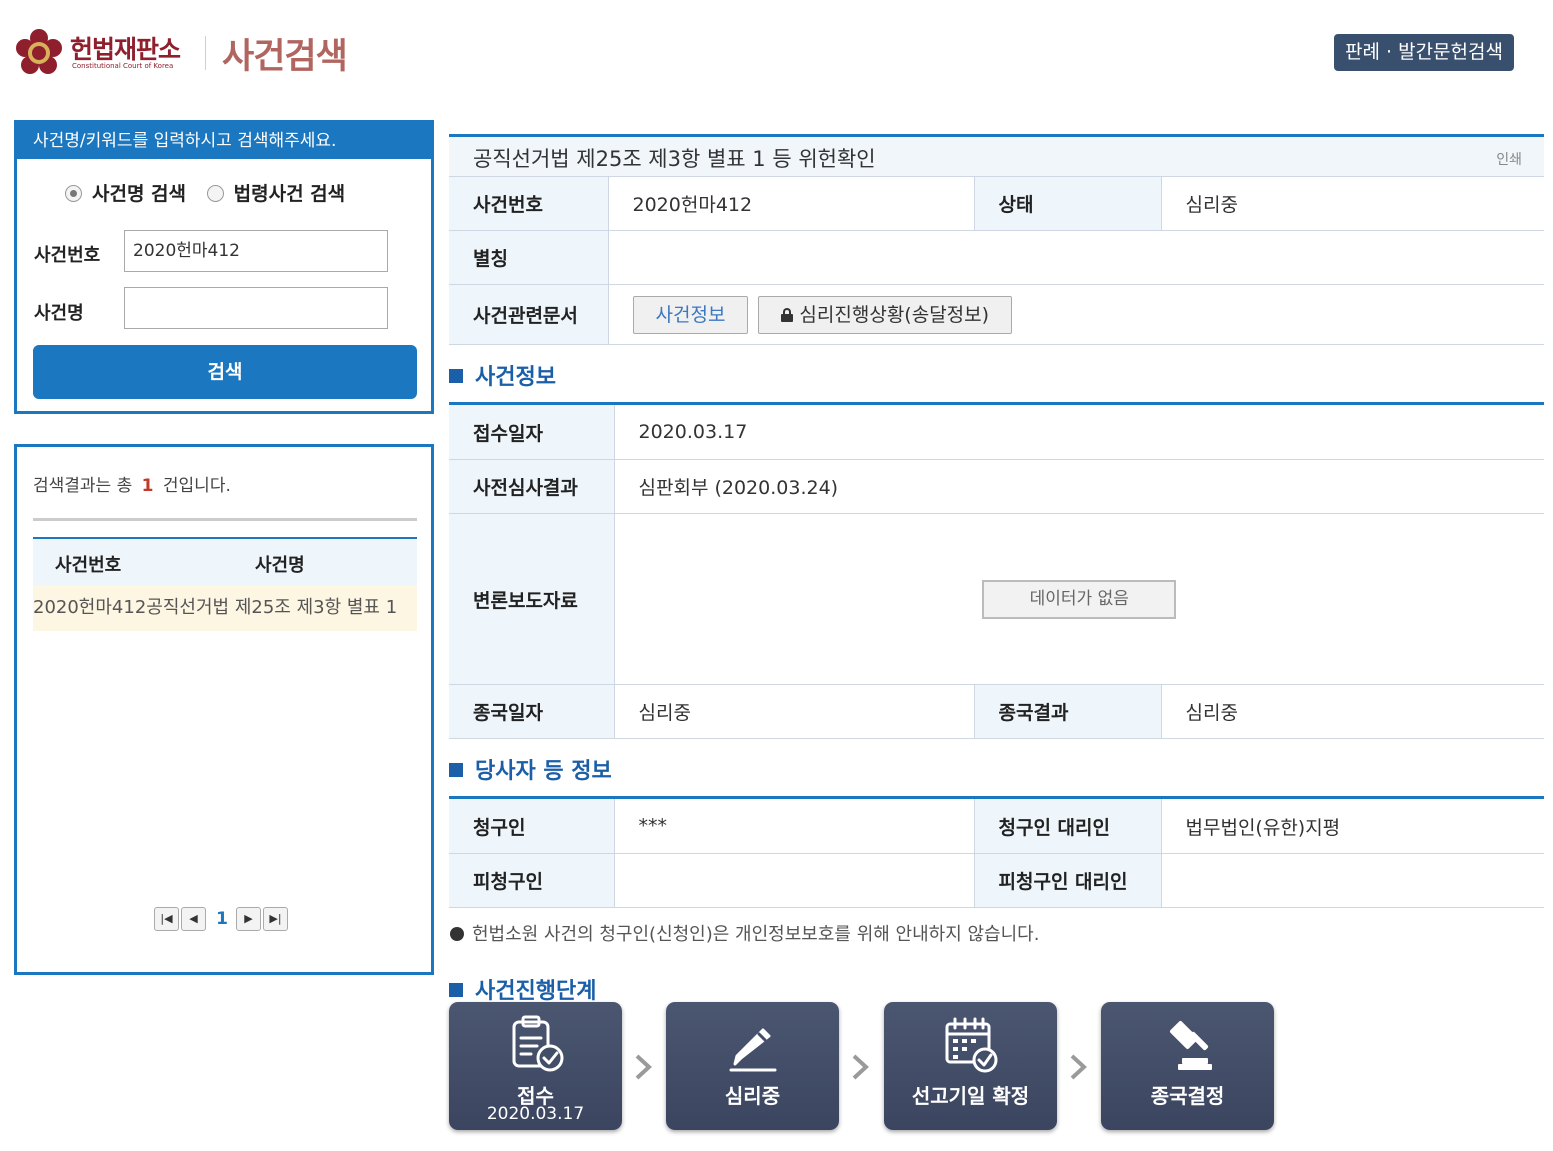  What do you see at coordinates (690, 314) in the screenshot?
I see `case-info-button: 사건정보` at bounding box center [690, 314].